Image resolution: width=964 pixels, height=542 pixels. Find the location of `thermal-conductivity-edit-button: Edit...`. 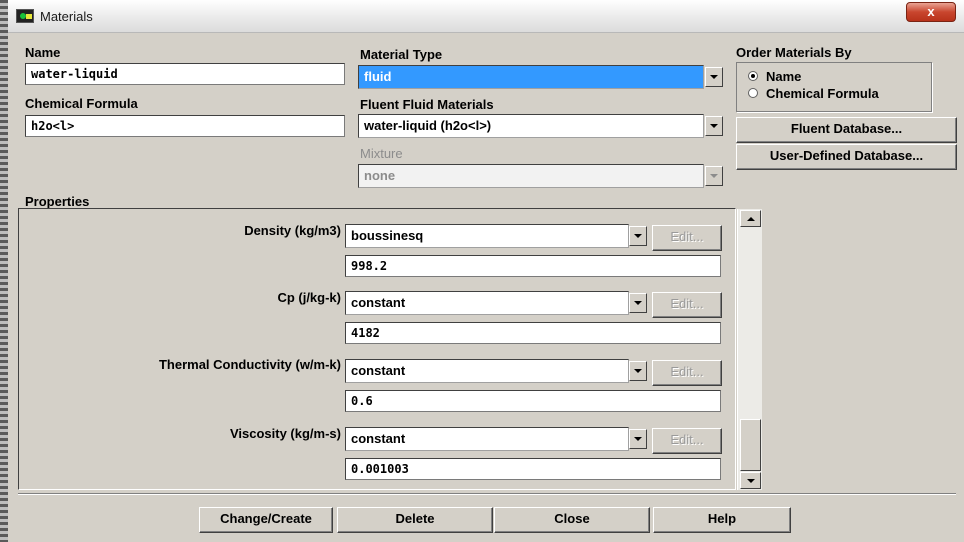

thermal-conductivity-edit-button: Edit... is located at coordinates (687, 373).